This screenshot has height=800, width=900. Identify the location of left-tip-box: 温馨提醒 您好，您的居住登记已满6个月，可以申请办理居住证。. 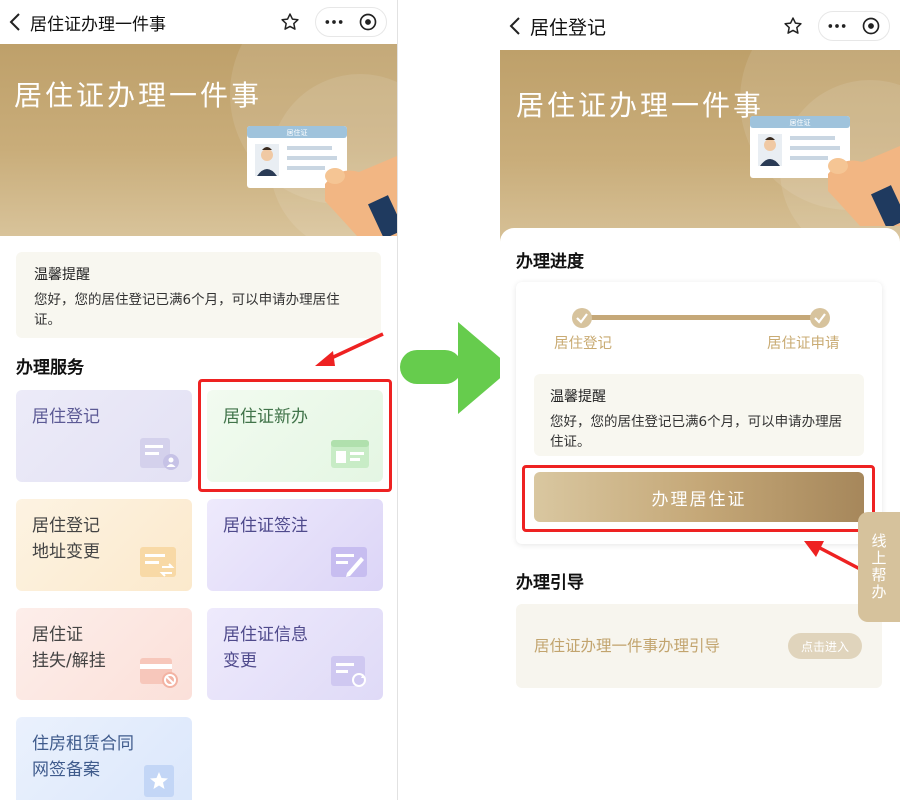
(198, 295).